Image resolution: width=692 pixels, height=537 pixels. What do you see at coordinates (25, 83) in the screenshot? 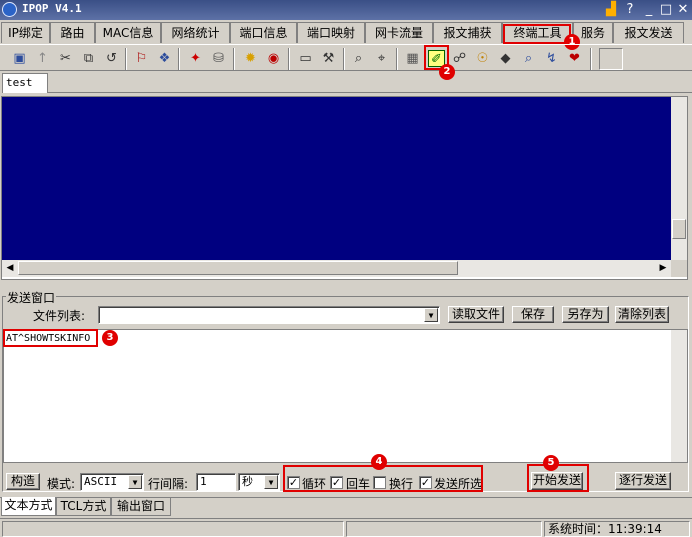
I see `doc-tab-test: test` at bounding box center [25, 83].